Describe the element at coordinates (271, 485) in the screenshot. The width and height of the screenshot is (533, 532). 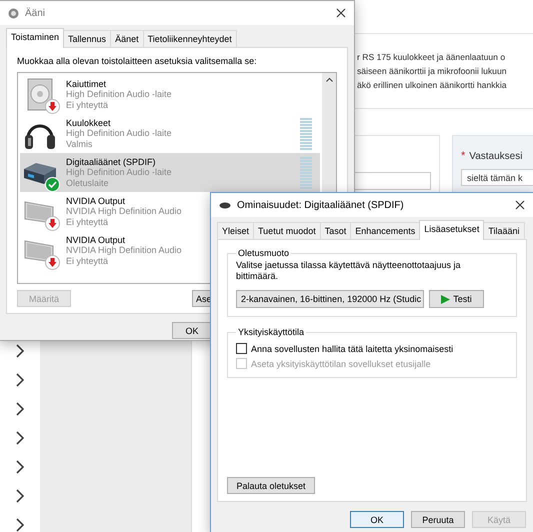
I see `restore-defaults-button: Palauta oletukset` at that location.